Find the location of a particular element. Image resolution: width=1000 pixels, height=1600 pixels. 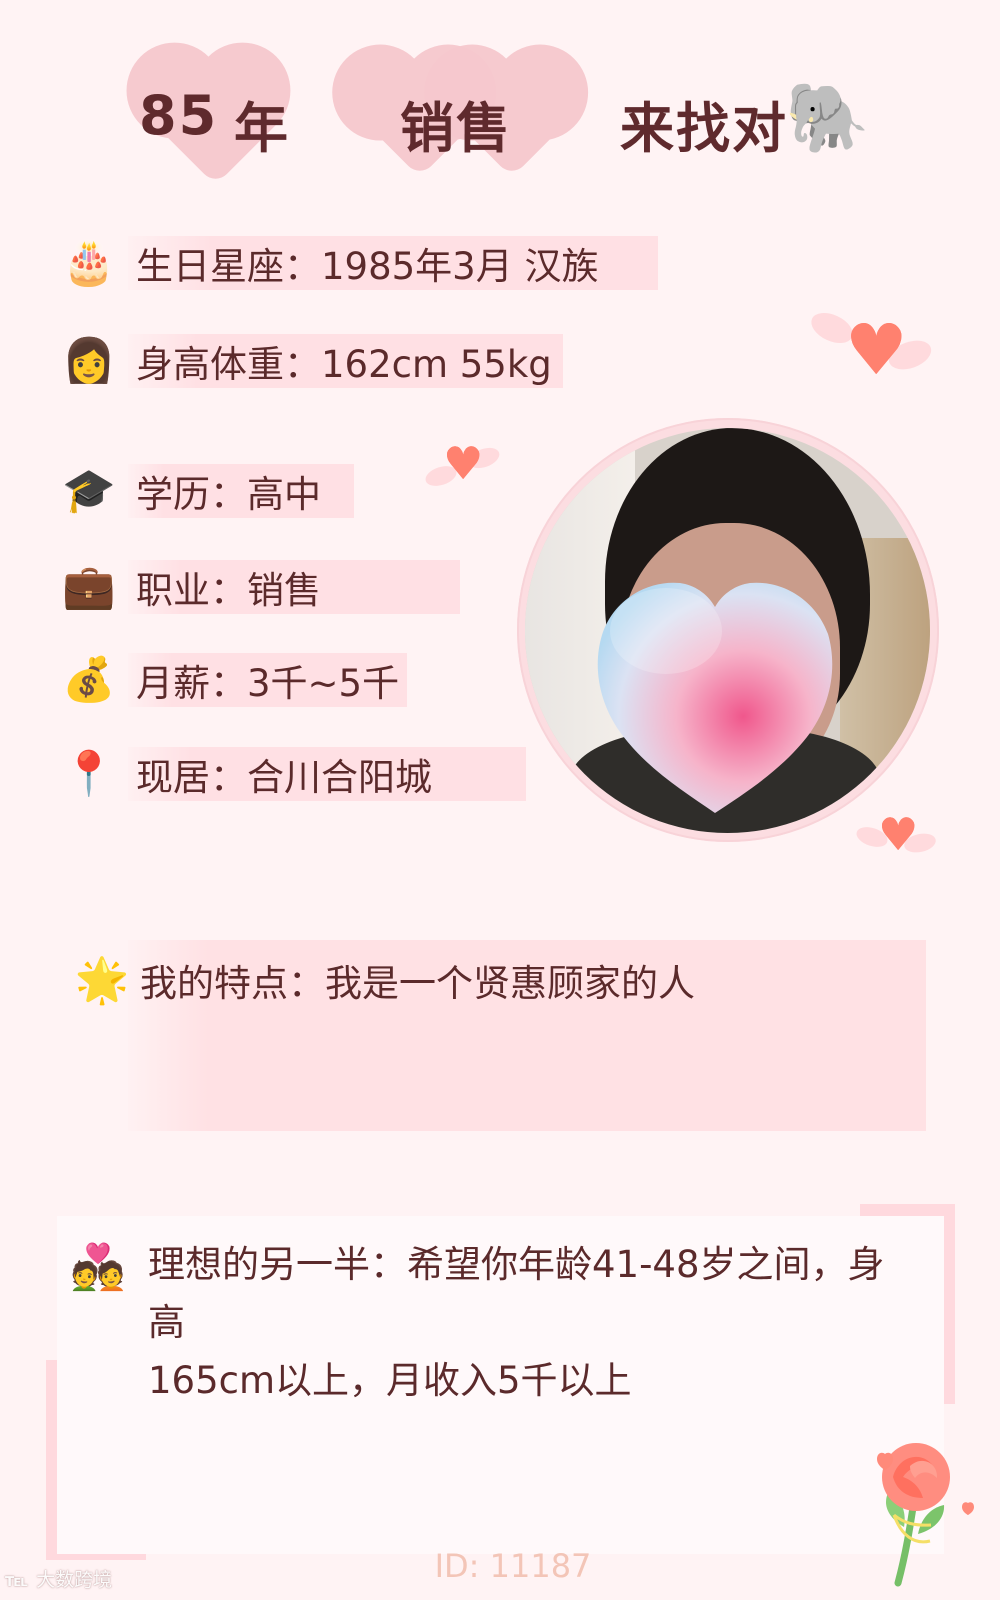

occupation-label: 职业：销售 is located at coordinates (294, 587).